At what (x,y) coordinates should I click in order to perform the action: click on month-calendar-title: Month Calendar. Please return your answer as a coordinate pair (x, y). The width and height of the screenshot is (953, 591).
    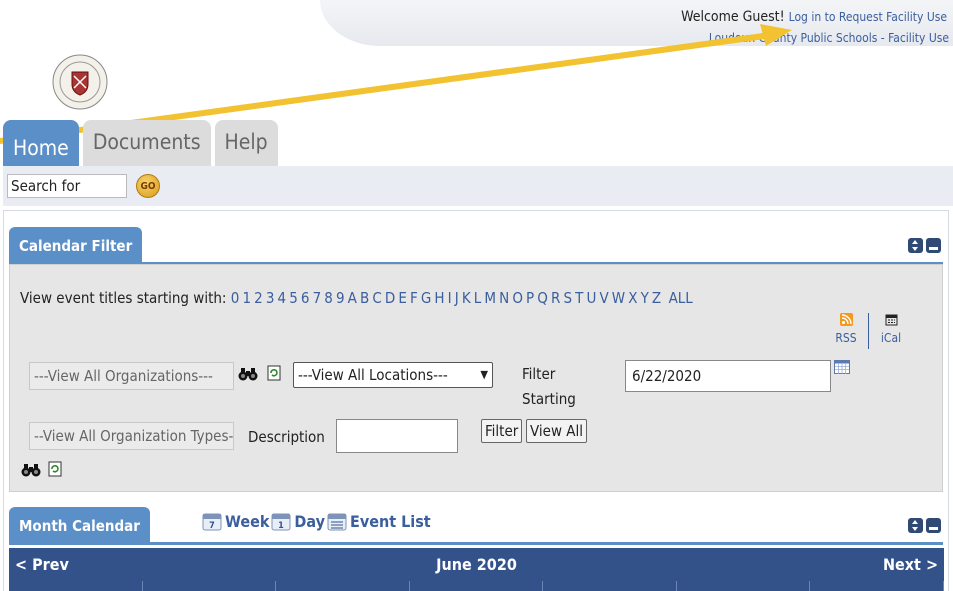
    Looking at the image, I should click on (79, 526).